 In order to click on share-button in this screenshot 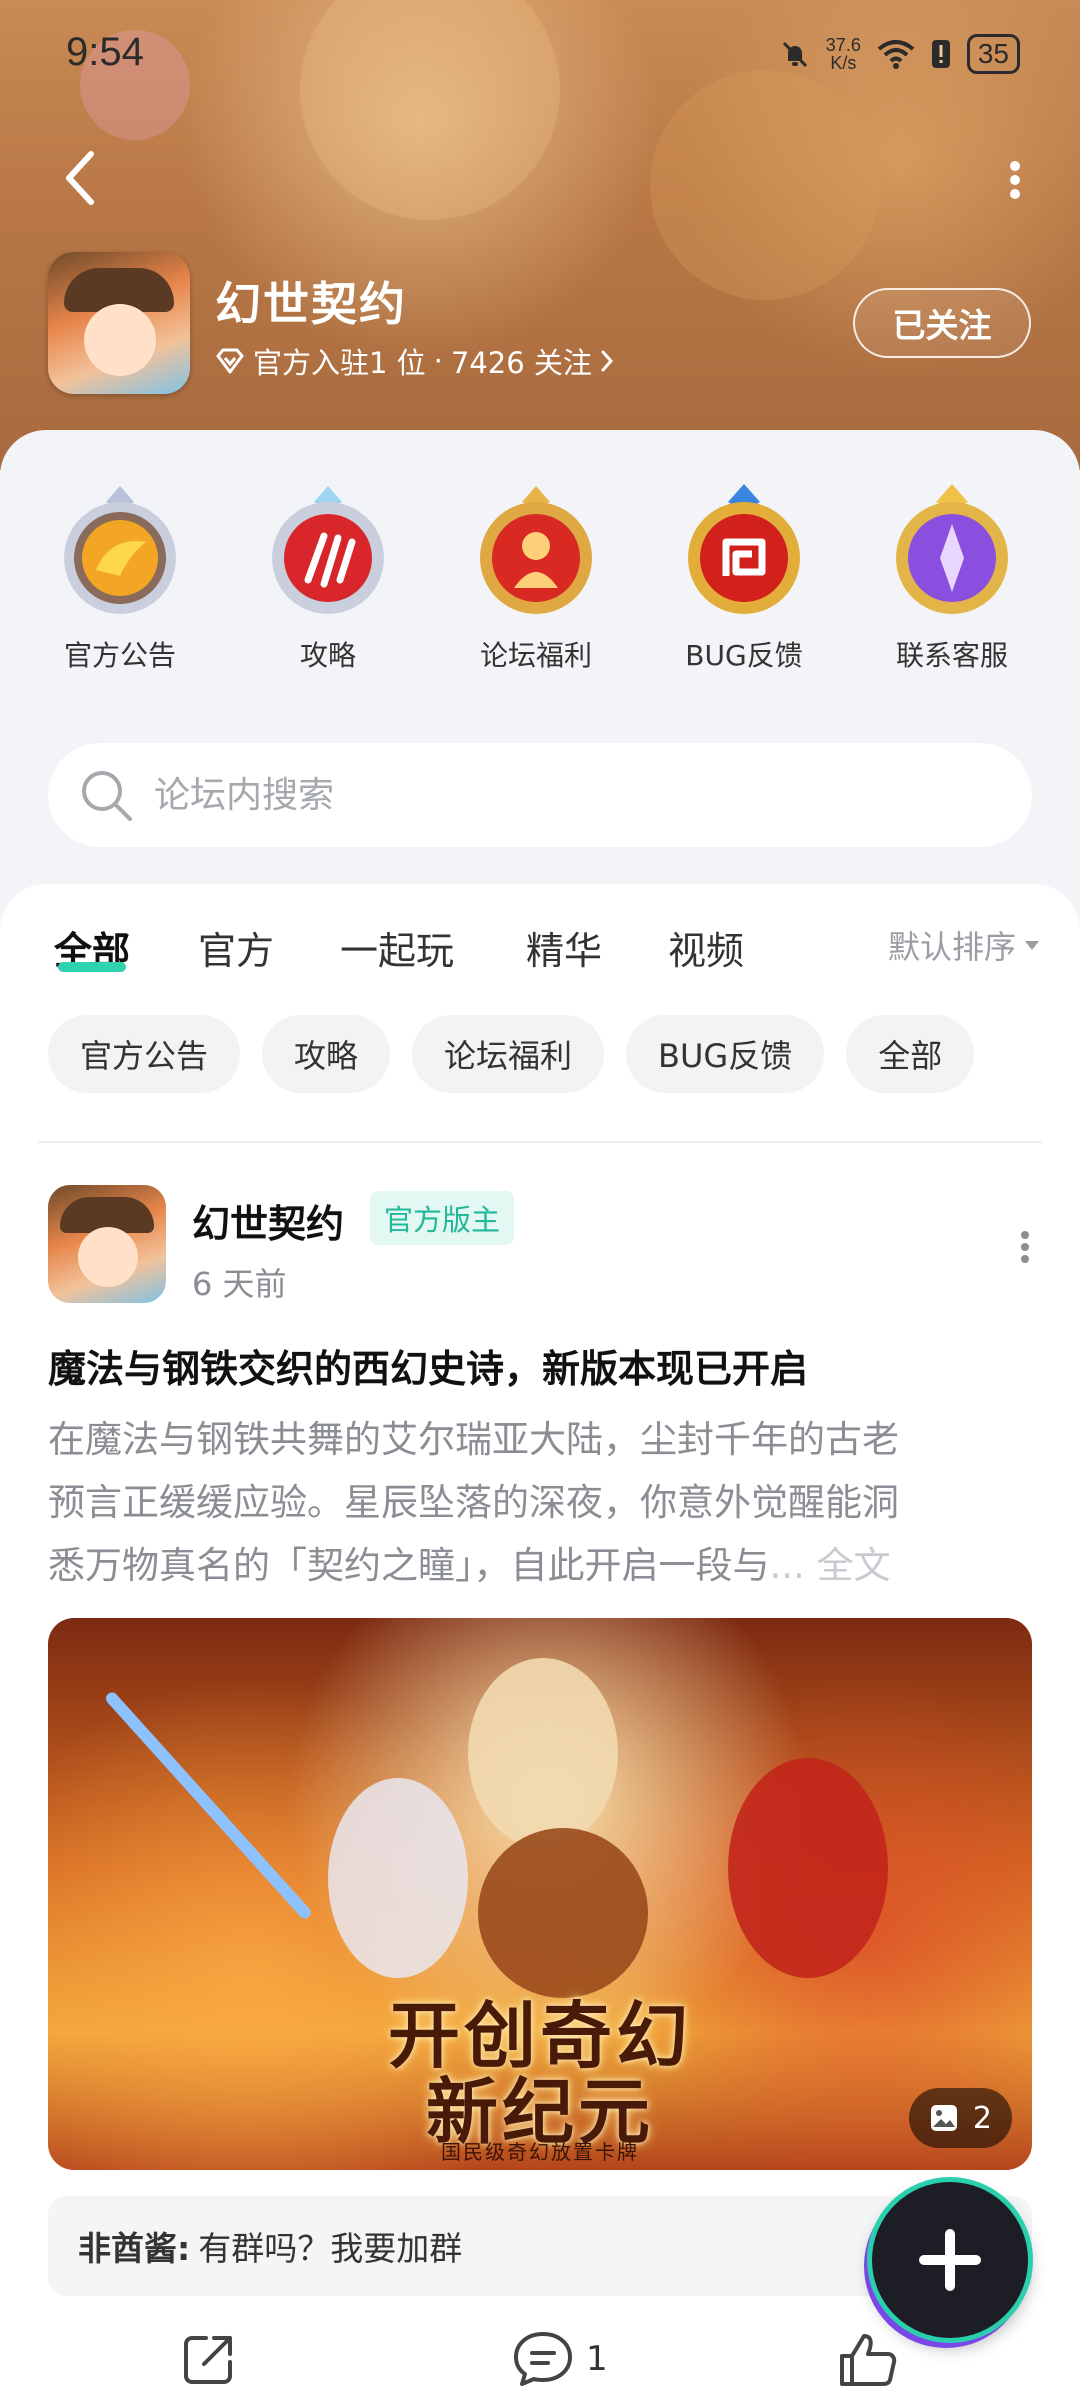, I will do `click(209, 2359)`.